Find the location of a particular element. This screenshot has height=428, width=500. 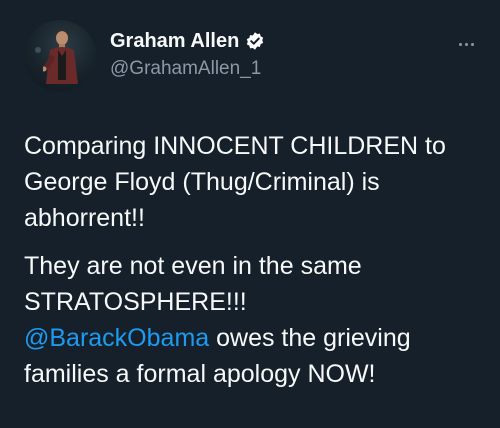

author-names: Graham Allen @GrahamAllen_1 is located at coordinates (187, 54).